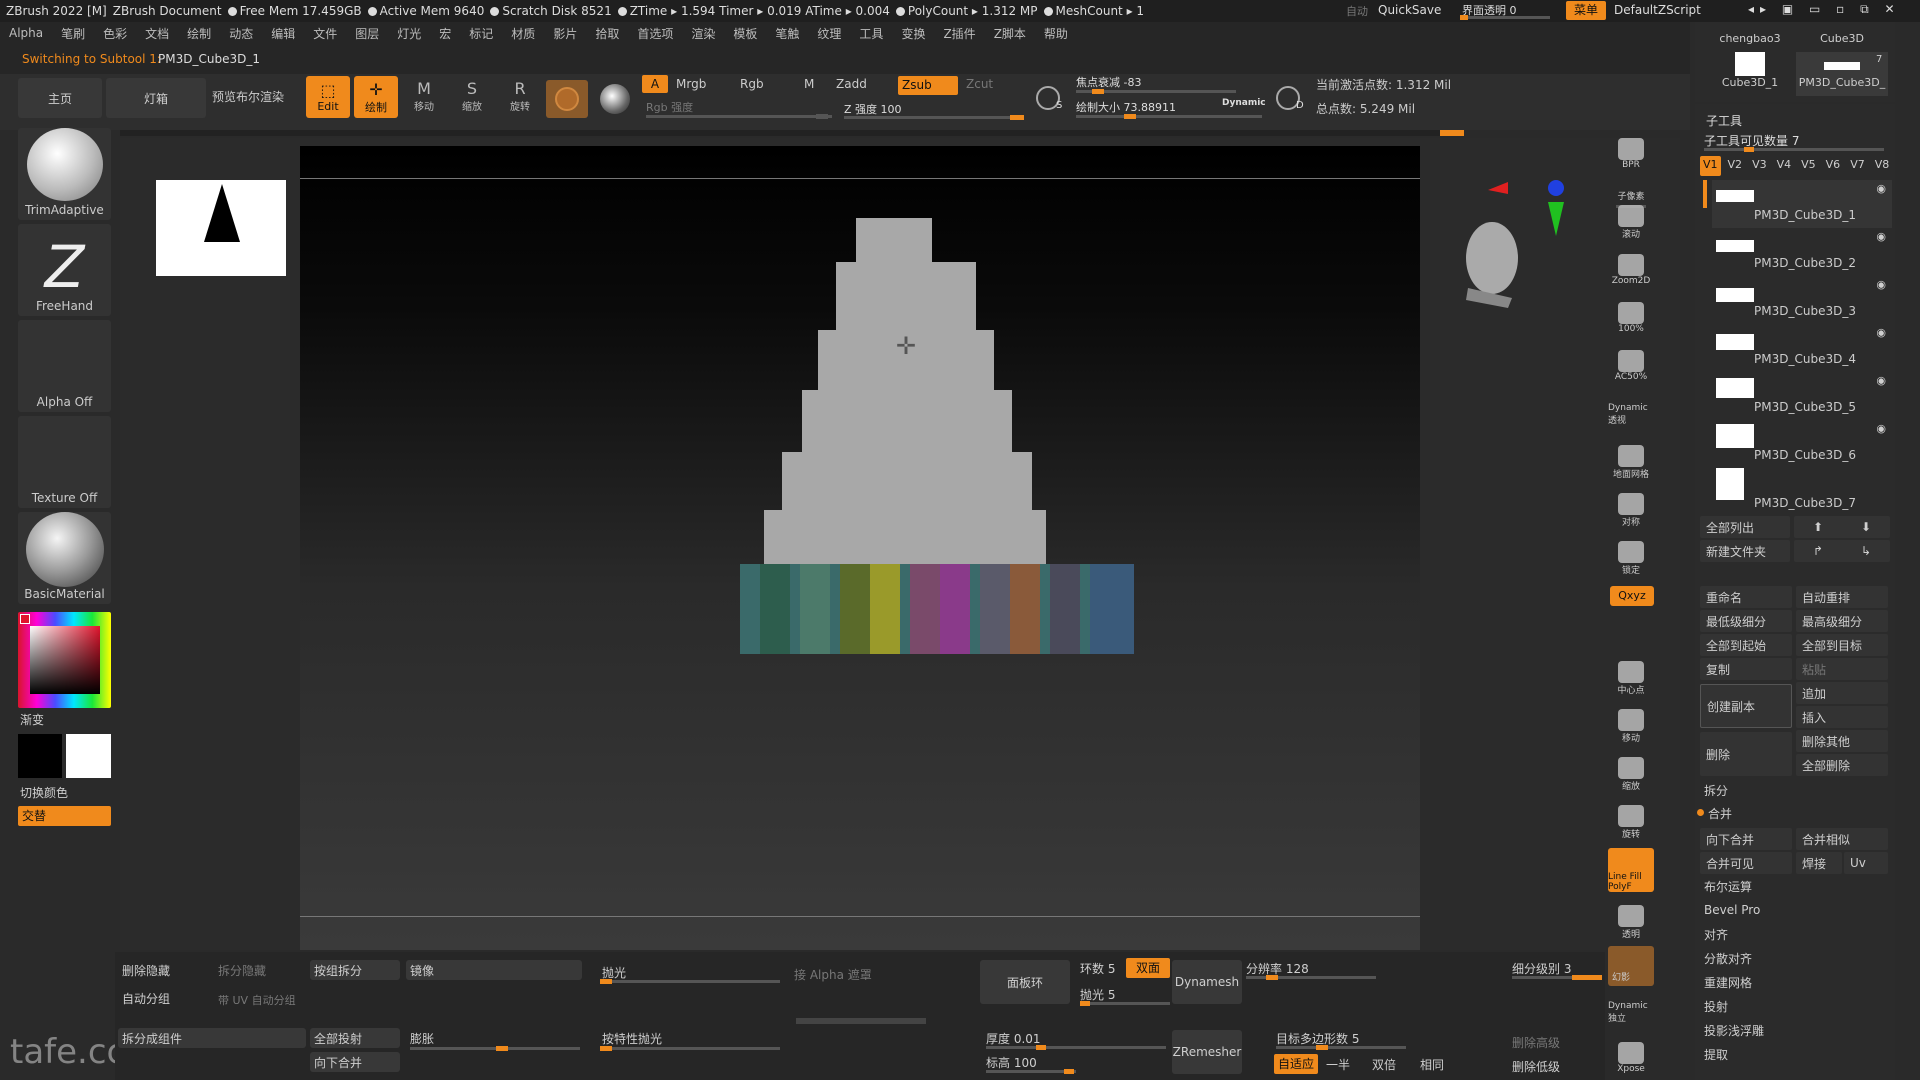  Describe the element at coordinates (1842, 717) in the screenshot. I see `insert-button: 插入` at that location.